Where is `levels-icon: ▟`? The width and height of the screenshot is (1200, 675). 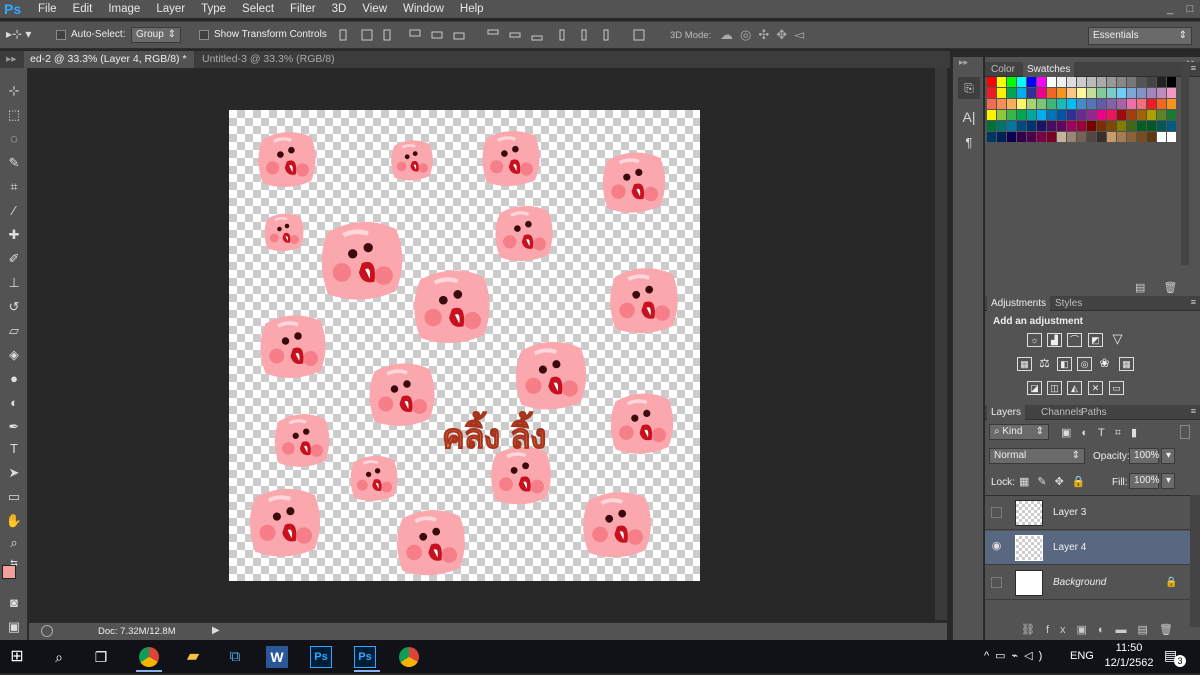 levels-icon: ▟ is located at coordinates (1054, 340).